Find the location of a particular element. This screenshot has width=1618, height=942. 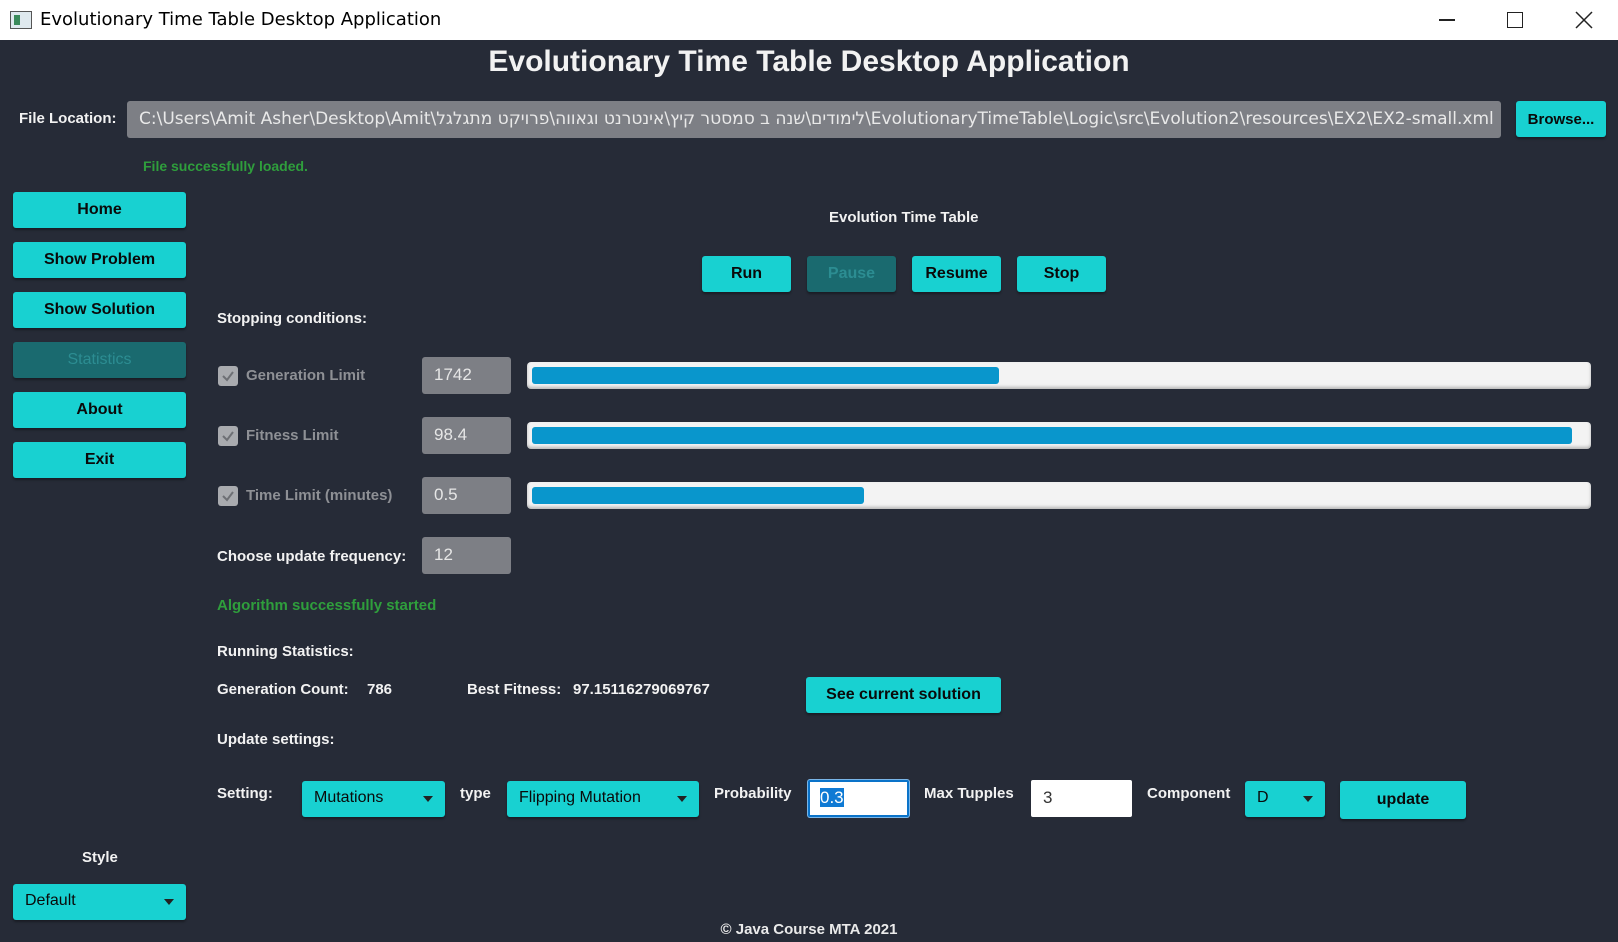

type-select: Flipping Mutation is located at coordinates (603, 799).